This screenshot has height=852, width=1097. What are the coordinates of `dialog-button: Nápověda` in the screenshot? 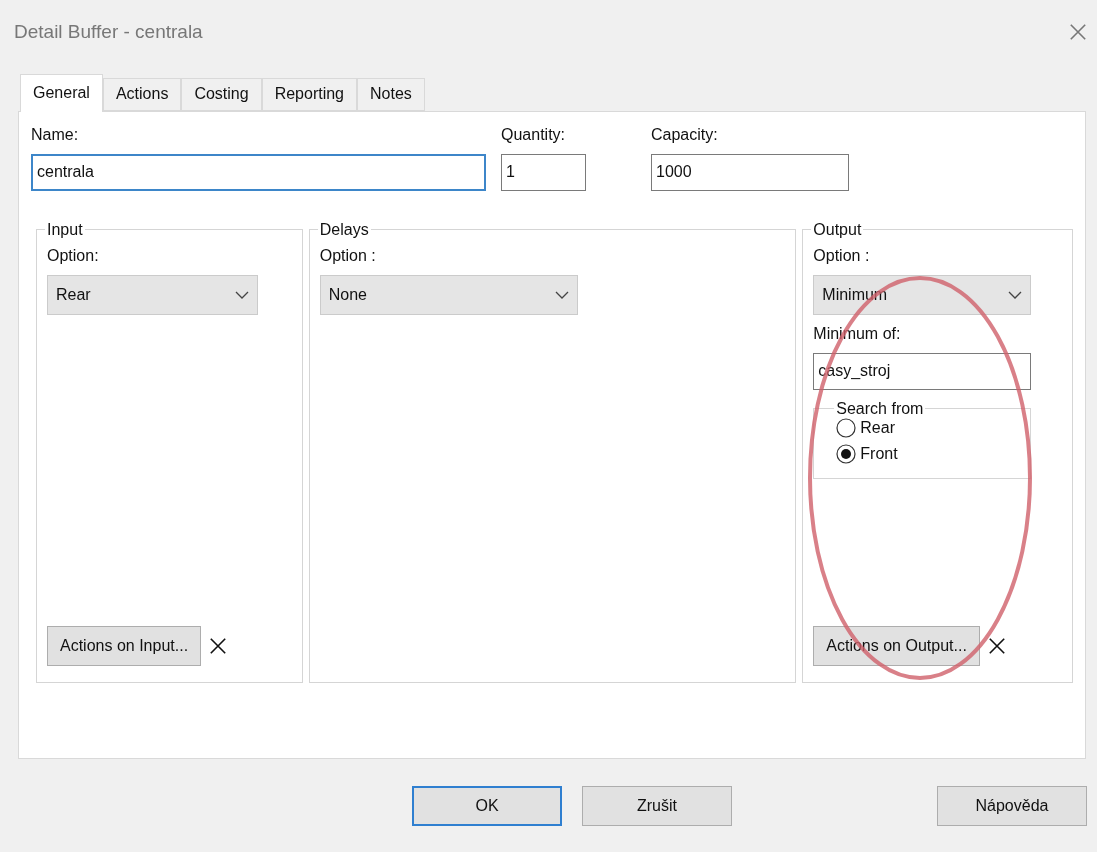 It's located at (1012, 805).